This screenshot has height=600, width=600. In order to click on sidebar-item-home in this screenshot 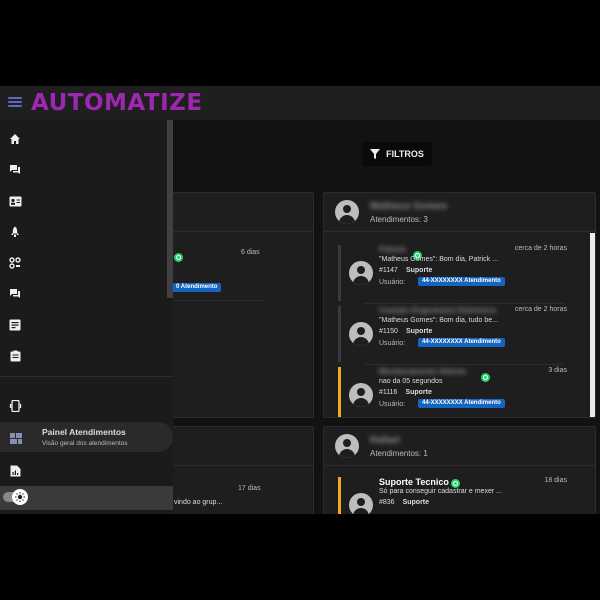, I will do `click(84, 139)`.